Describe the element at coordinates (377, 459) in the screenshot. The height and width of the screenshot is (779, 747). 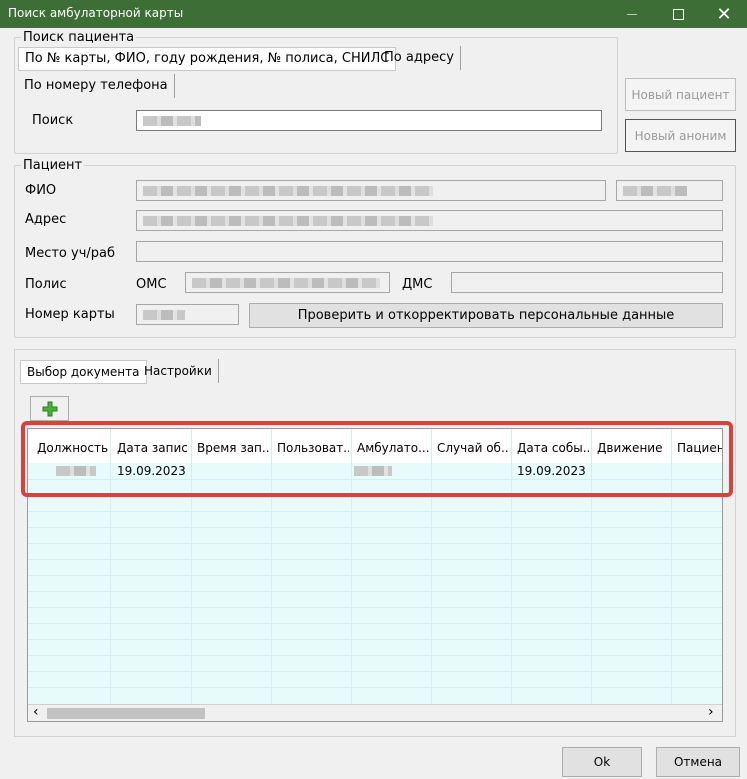
I see `highlight-box` at that location.